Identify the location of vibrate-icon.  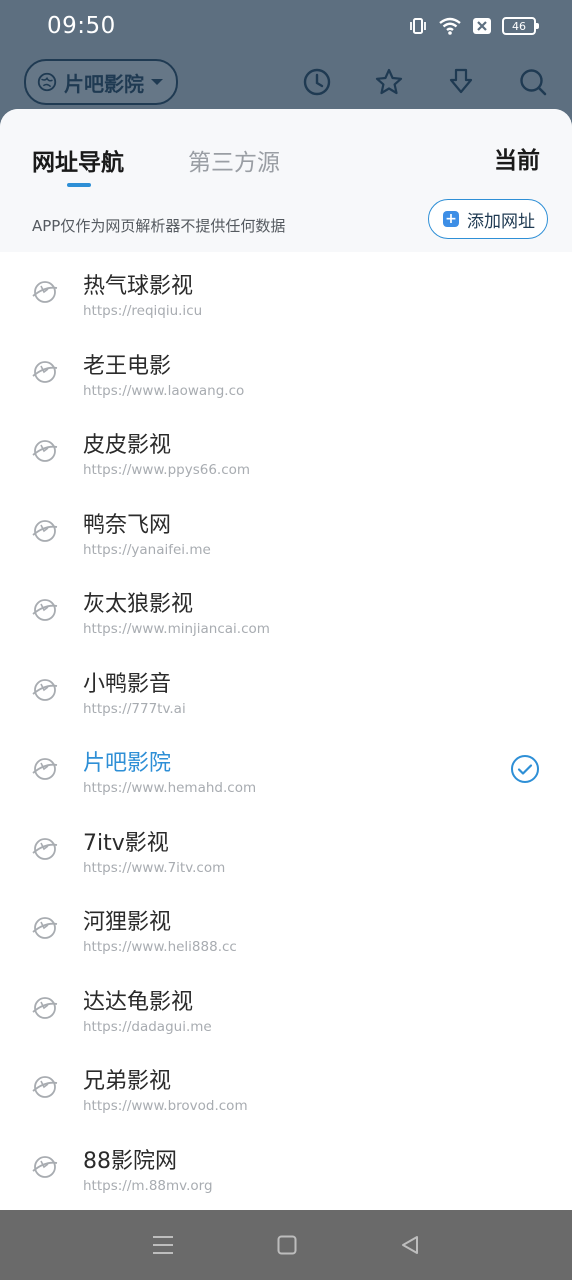
(418, 26).